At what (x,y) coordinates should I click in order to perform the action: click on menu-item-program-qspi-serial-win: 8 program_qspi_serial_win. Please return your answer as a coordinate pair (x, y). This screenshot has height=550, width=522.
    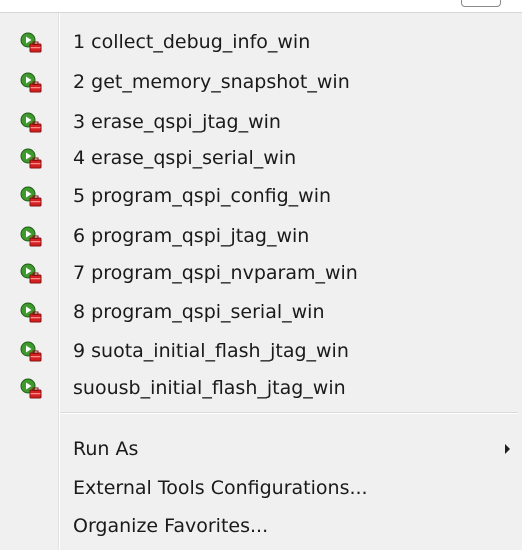
    Looking at the image, I should click on (261, 312).